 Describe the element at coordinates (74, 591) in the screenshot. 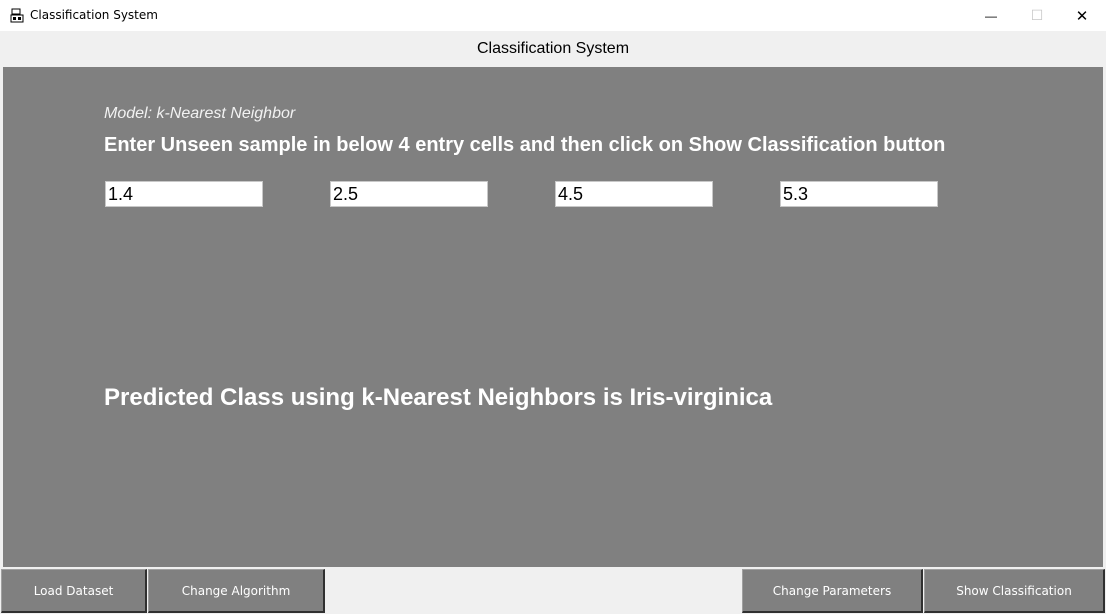

I see `load-dataset-button: Load Dataset` at that location.